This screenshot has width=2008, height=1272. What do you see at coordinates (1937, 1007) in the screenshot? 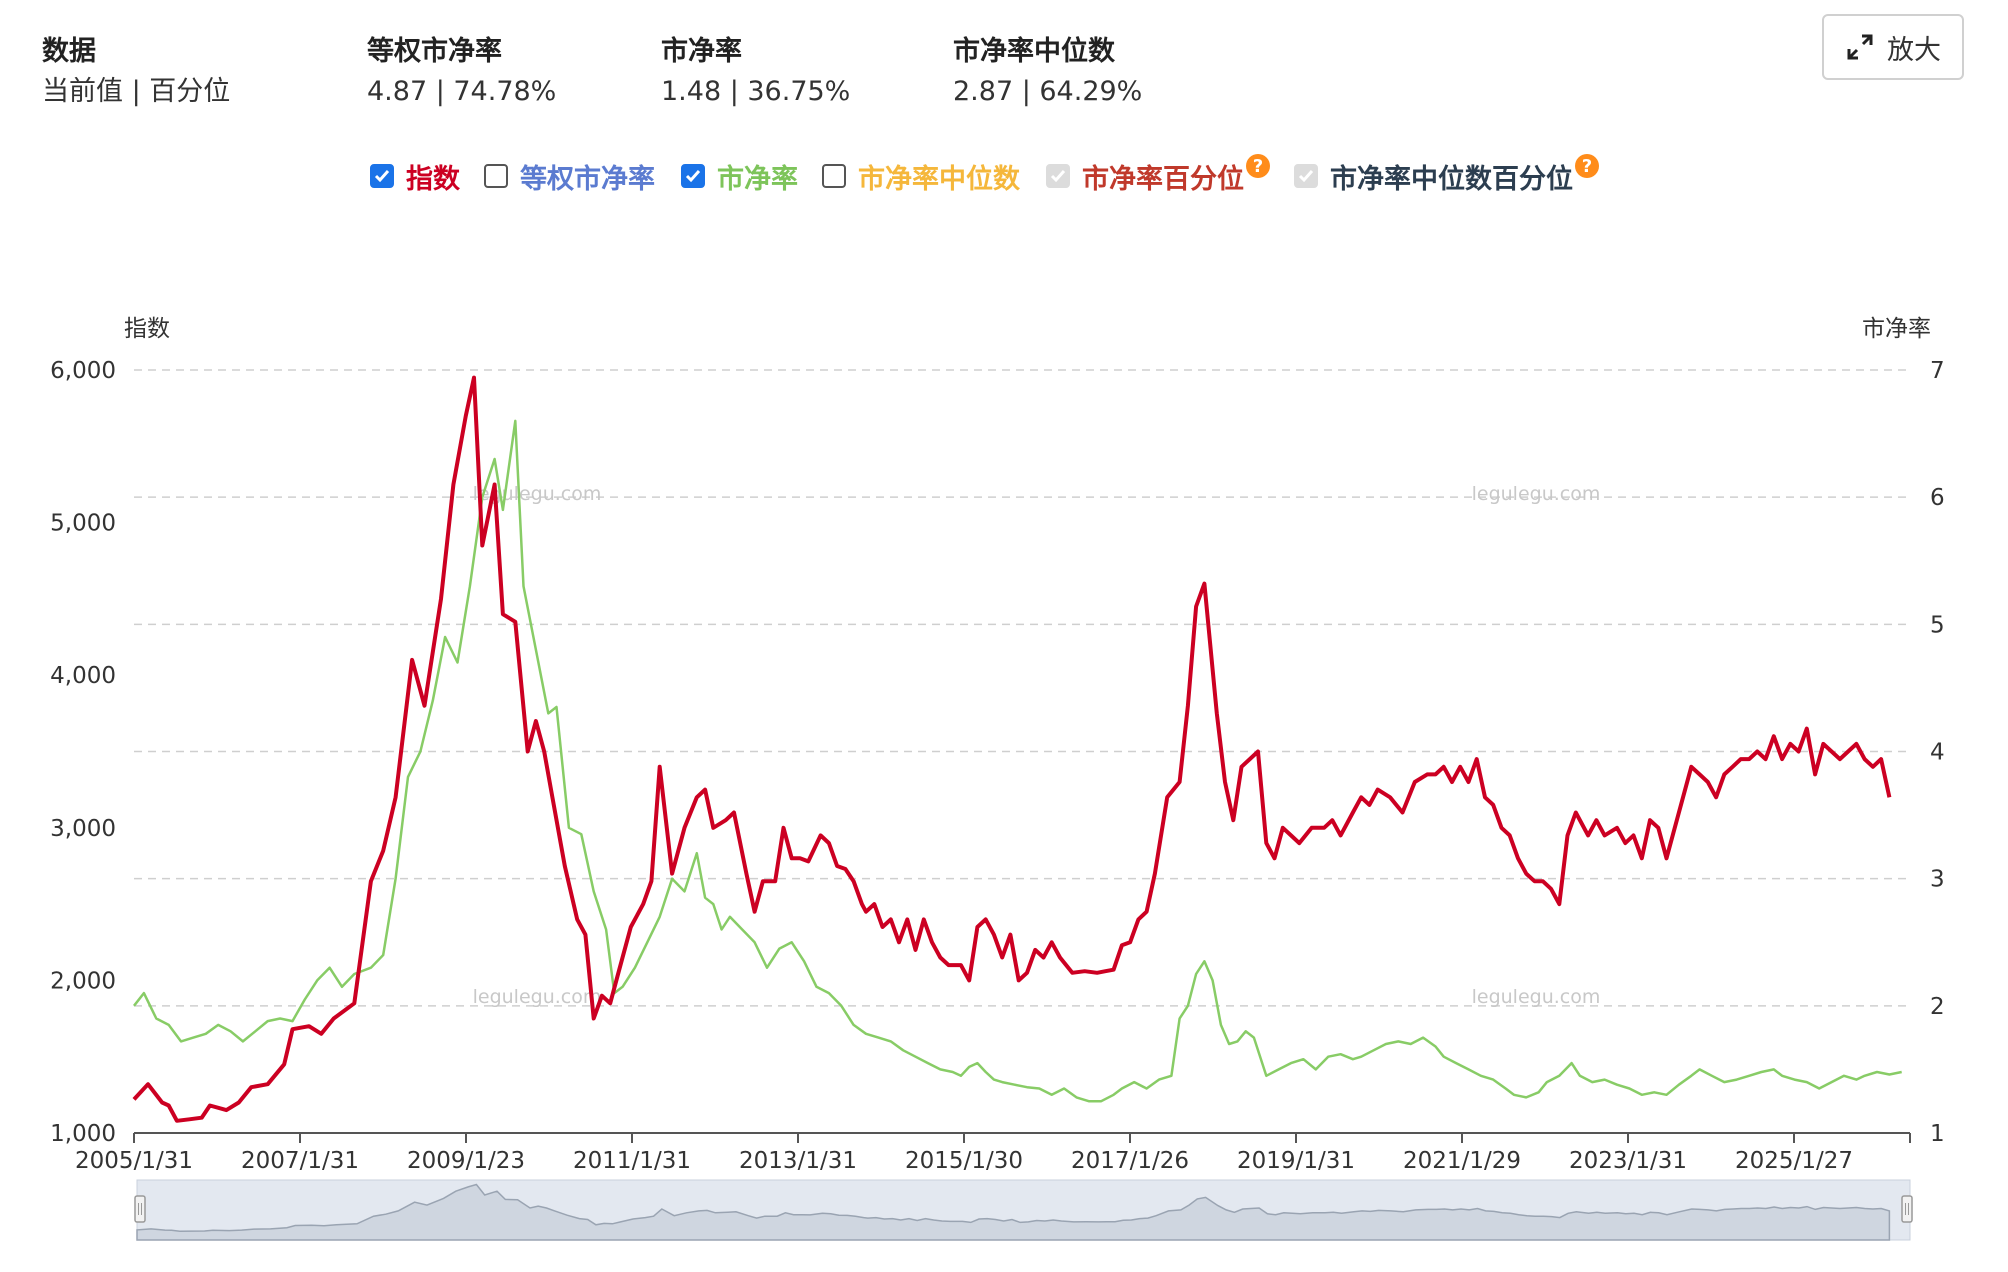
I see `y-right-tick-label: 2` at bounding box center [1937, 1007].